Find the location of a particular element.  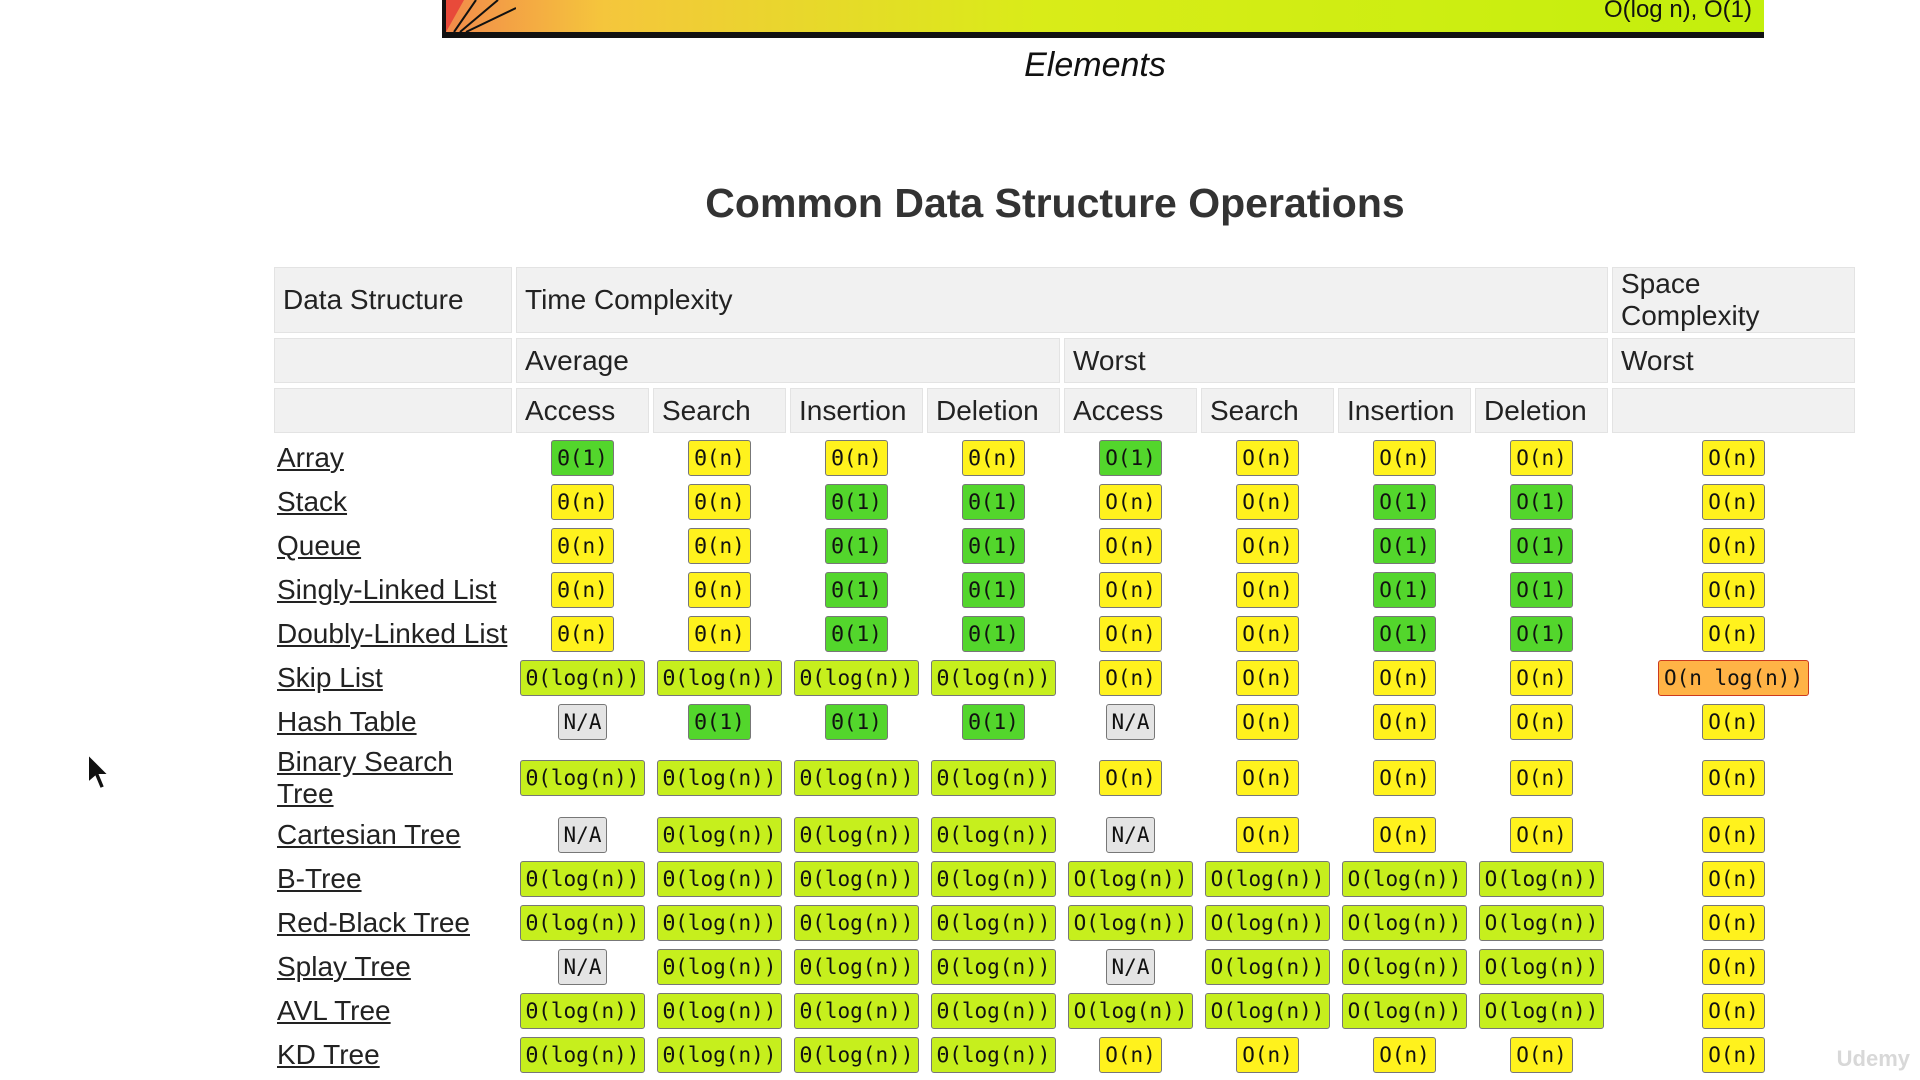

data-structure-link: KD Tree is located at coordinates (328, 1054).